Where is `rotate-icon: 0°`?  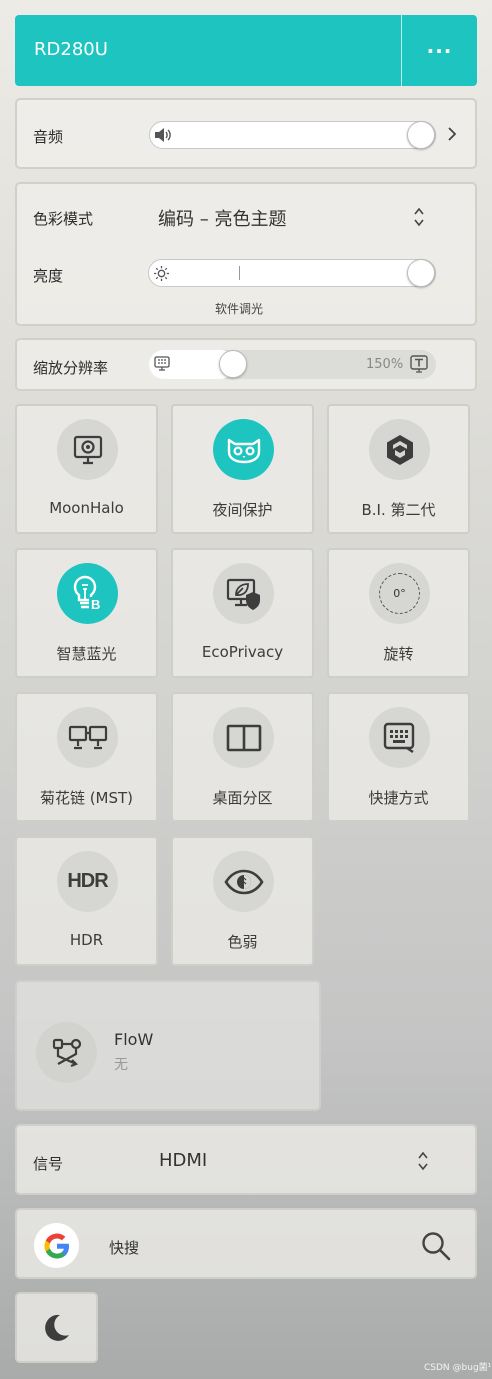 rotate-icon: 0° is located at coordinates (399, 593).